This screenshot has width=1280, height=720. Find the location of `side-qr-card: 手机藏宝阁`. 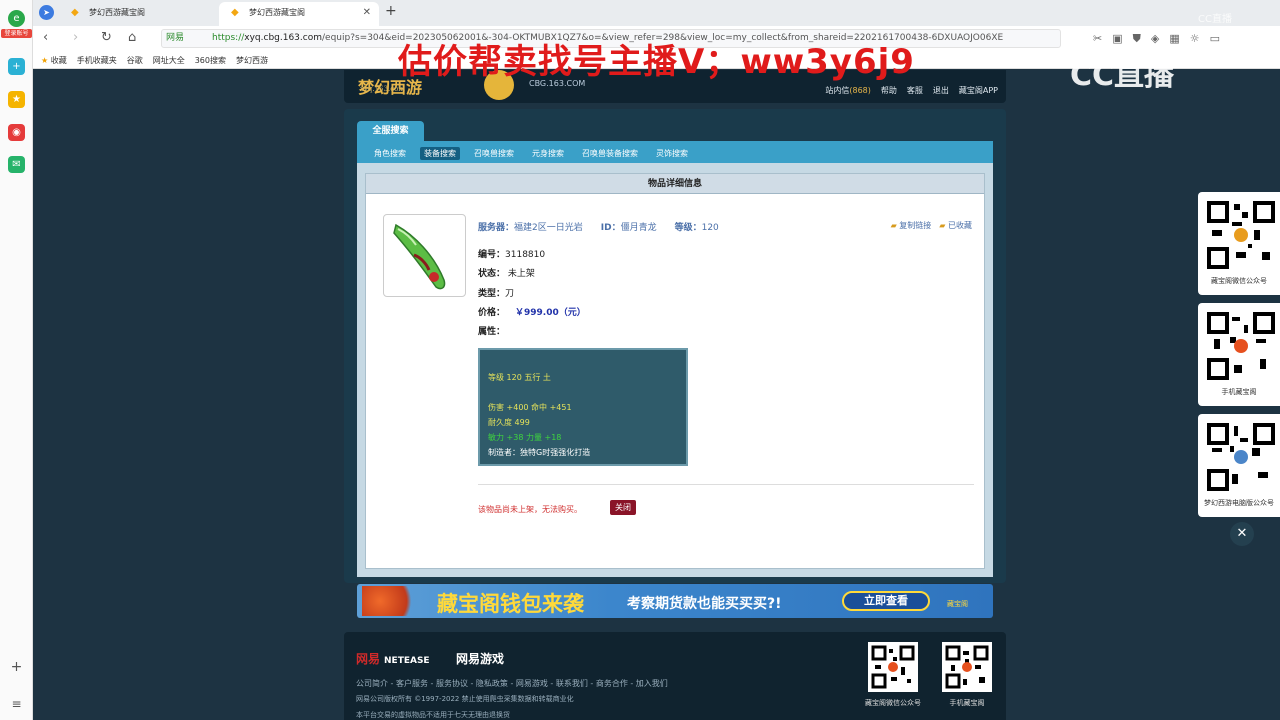

side-qr-card: 手机藏宝阁 is located at coordinates (1239, 354).